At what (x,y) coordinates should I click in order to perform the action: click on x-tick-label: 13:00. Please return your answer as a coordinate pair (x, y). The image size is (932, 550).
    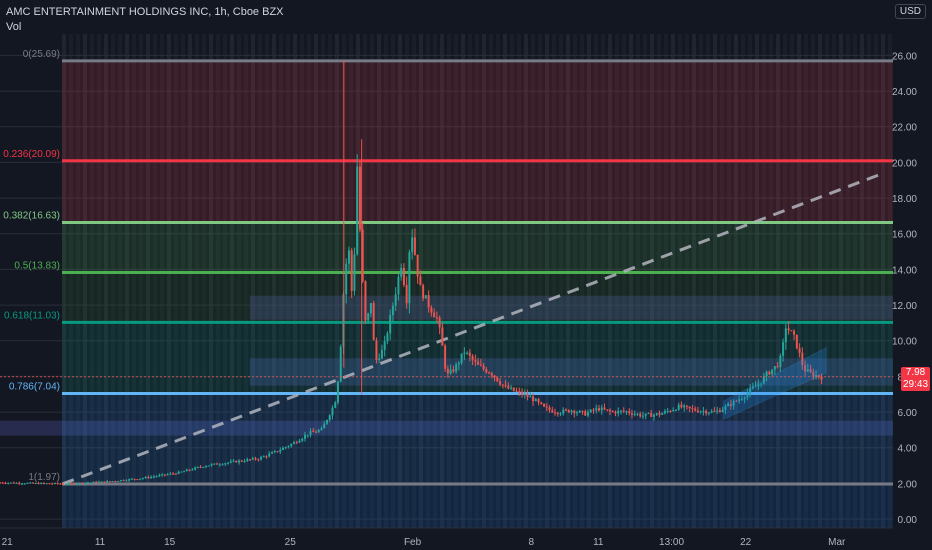
    Looking at the image, I should click on (671, 542).